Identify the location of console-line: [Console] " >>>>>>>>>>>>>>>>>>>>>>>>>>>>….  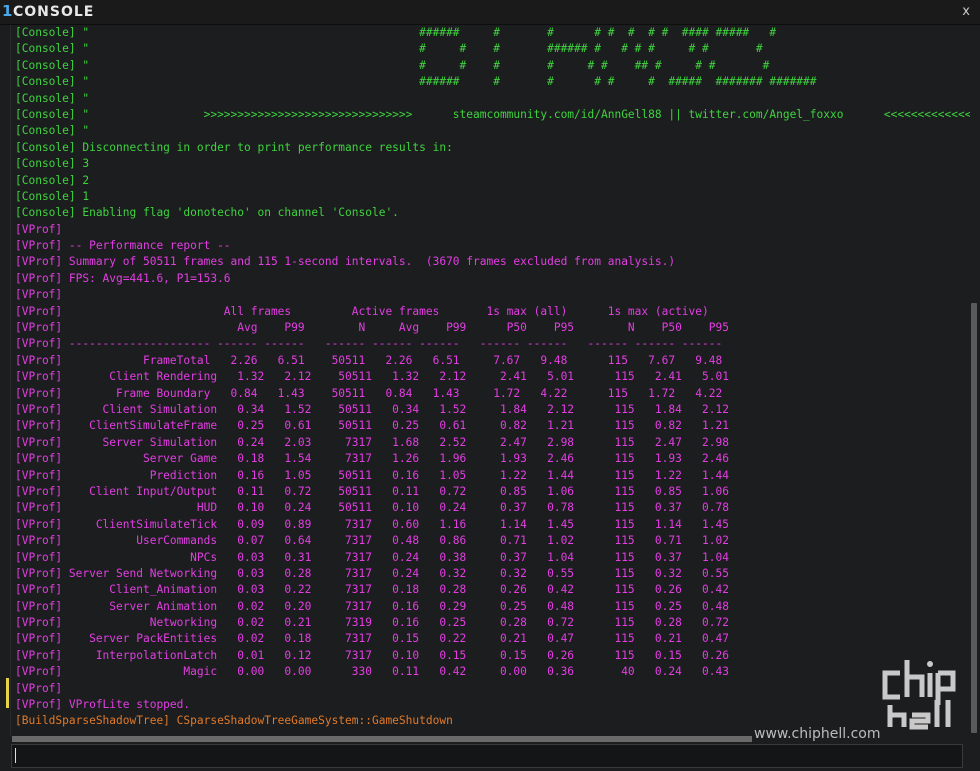
(494, 114).